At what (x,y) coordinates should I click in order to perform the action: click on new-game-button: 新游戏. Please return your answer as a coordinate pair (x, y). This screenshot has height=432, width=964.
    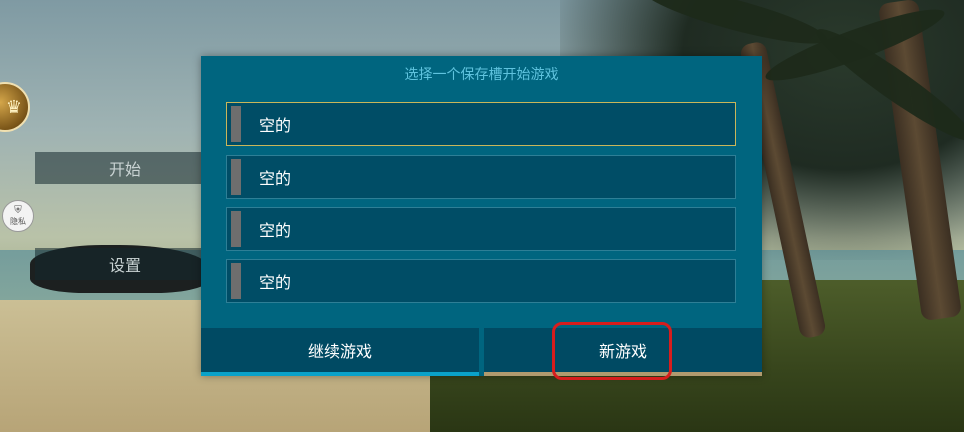
    Looking at the image, I should click on (623, 352).